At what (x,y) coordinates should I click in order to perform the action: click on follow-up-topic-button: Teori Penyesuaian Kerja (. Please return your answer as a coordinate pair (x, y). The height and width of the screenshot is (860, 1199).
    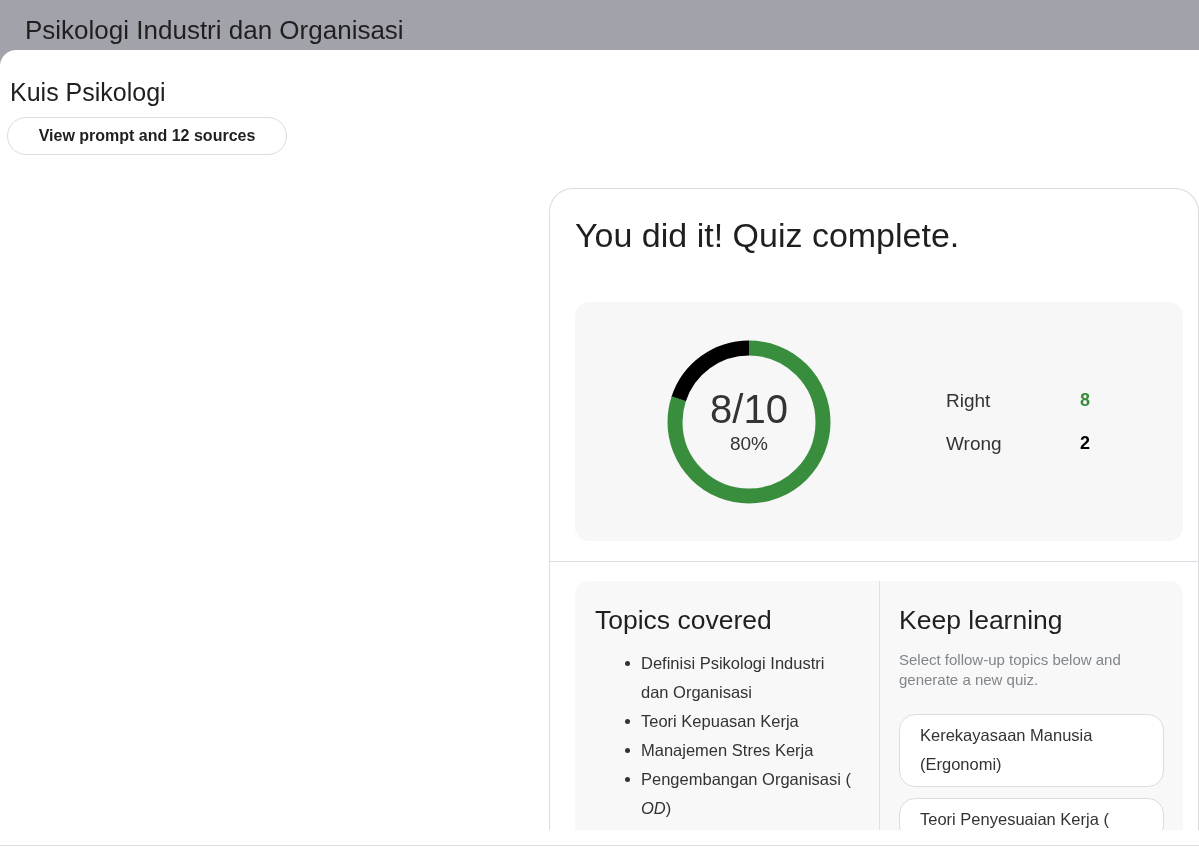
    Looking at the image, I should click on (1031, 814).